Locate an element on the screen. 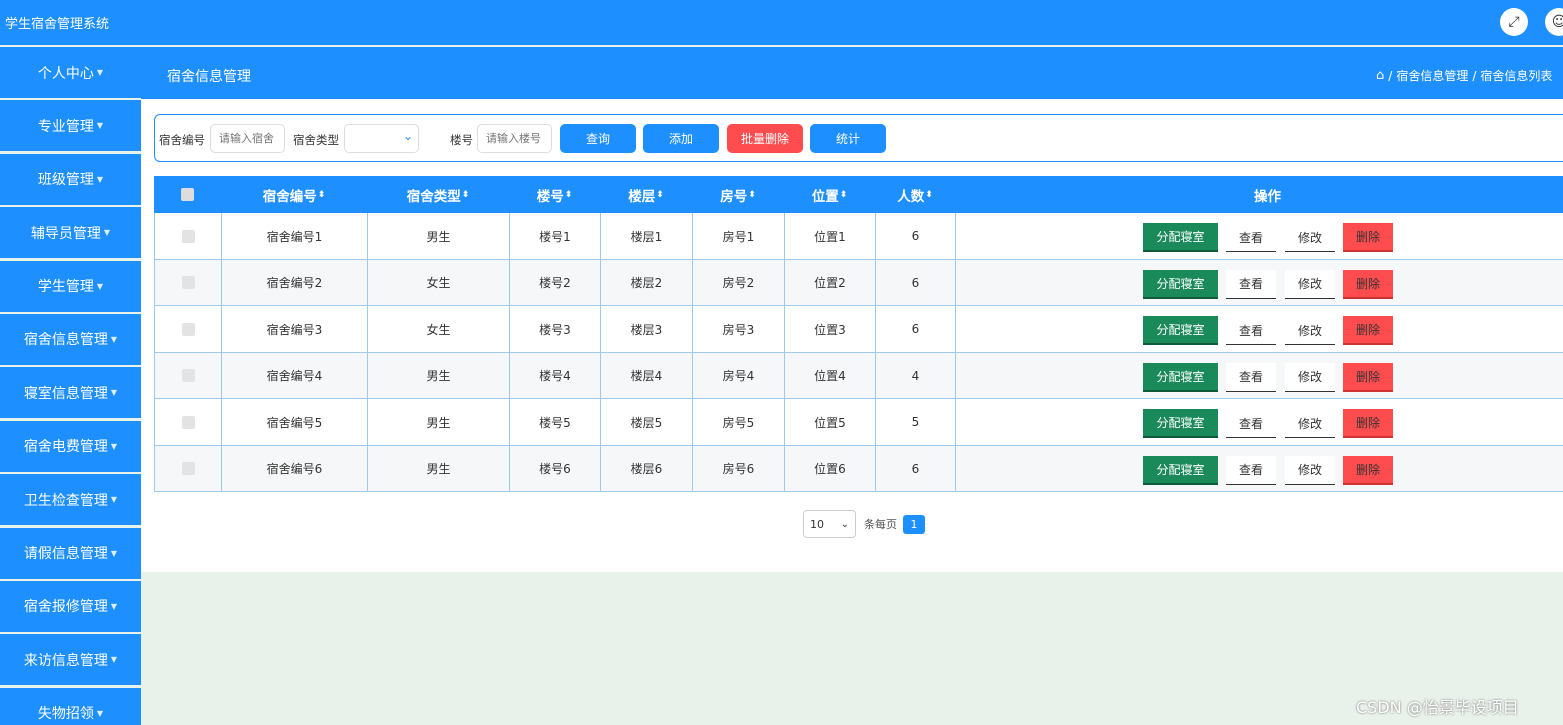 Image resolution: width=1563 pixels, height=725 pixels. breadcrumb: ⌂ / 宿舍信息管理 / 宿舍信息列表 is located at coordinates (1464, 75).